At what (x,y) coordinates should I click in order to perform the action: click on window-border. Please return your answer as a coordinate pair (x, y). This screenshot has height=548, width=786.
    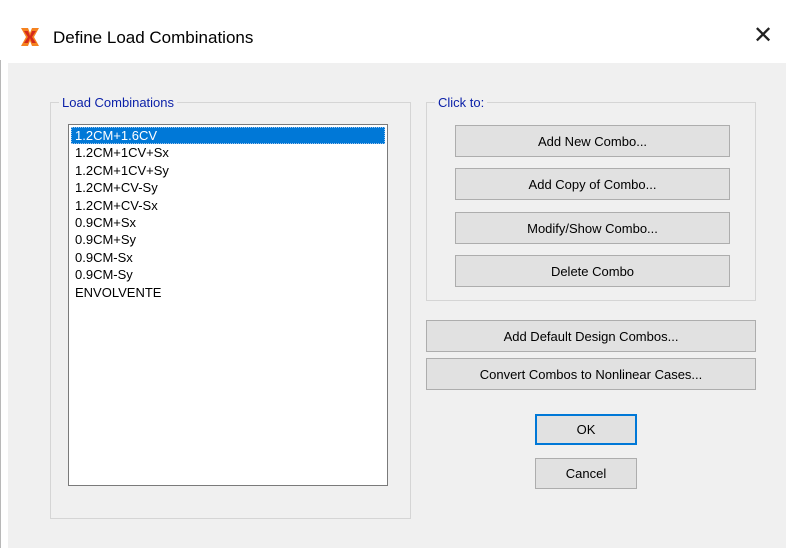
    Looking at the image, I should click on (0, 304).